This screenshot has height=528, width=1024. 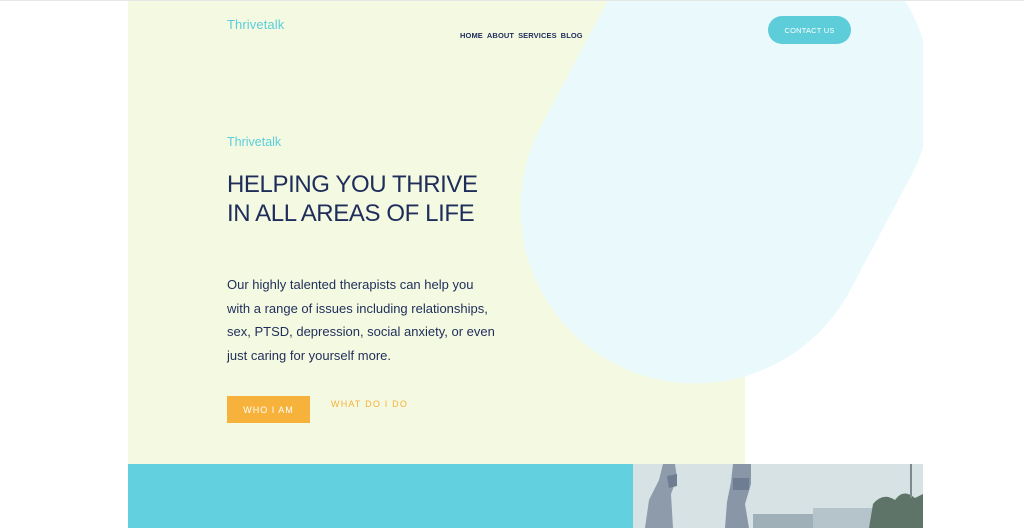 I want to click on contact-us-button: CONTACT US, so click(x=809, y=30).